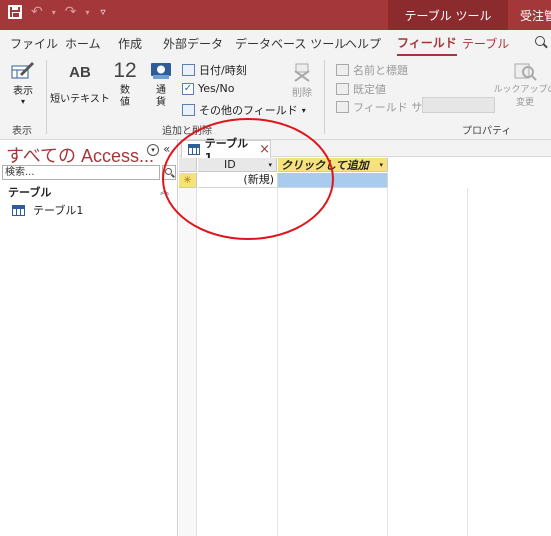 The width and height of the screenshot is (551, 536). Describe the element at coordinates (188, 70) in the screenshot. I see `calendar-icon` at that location.